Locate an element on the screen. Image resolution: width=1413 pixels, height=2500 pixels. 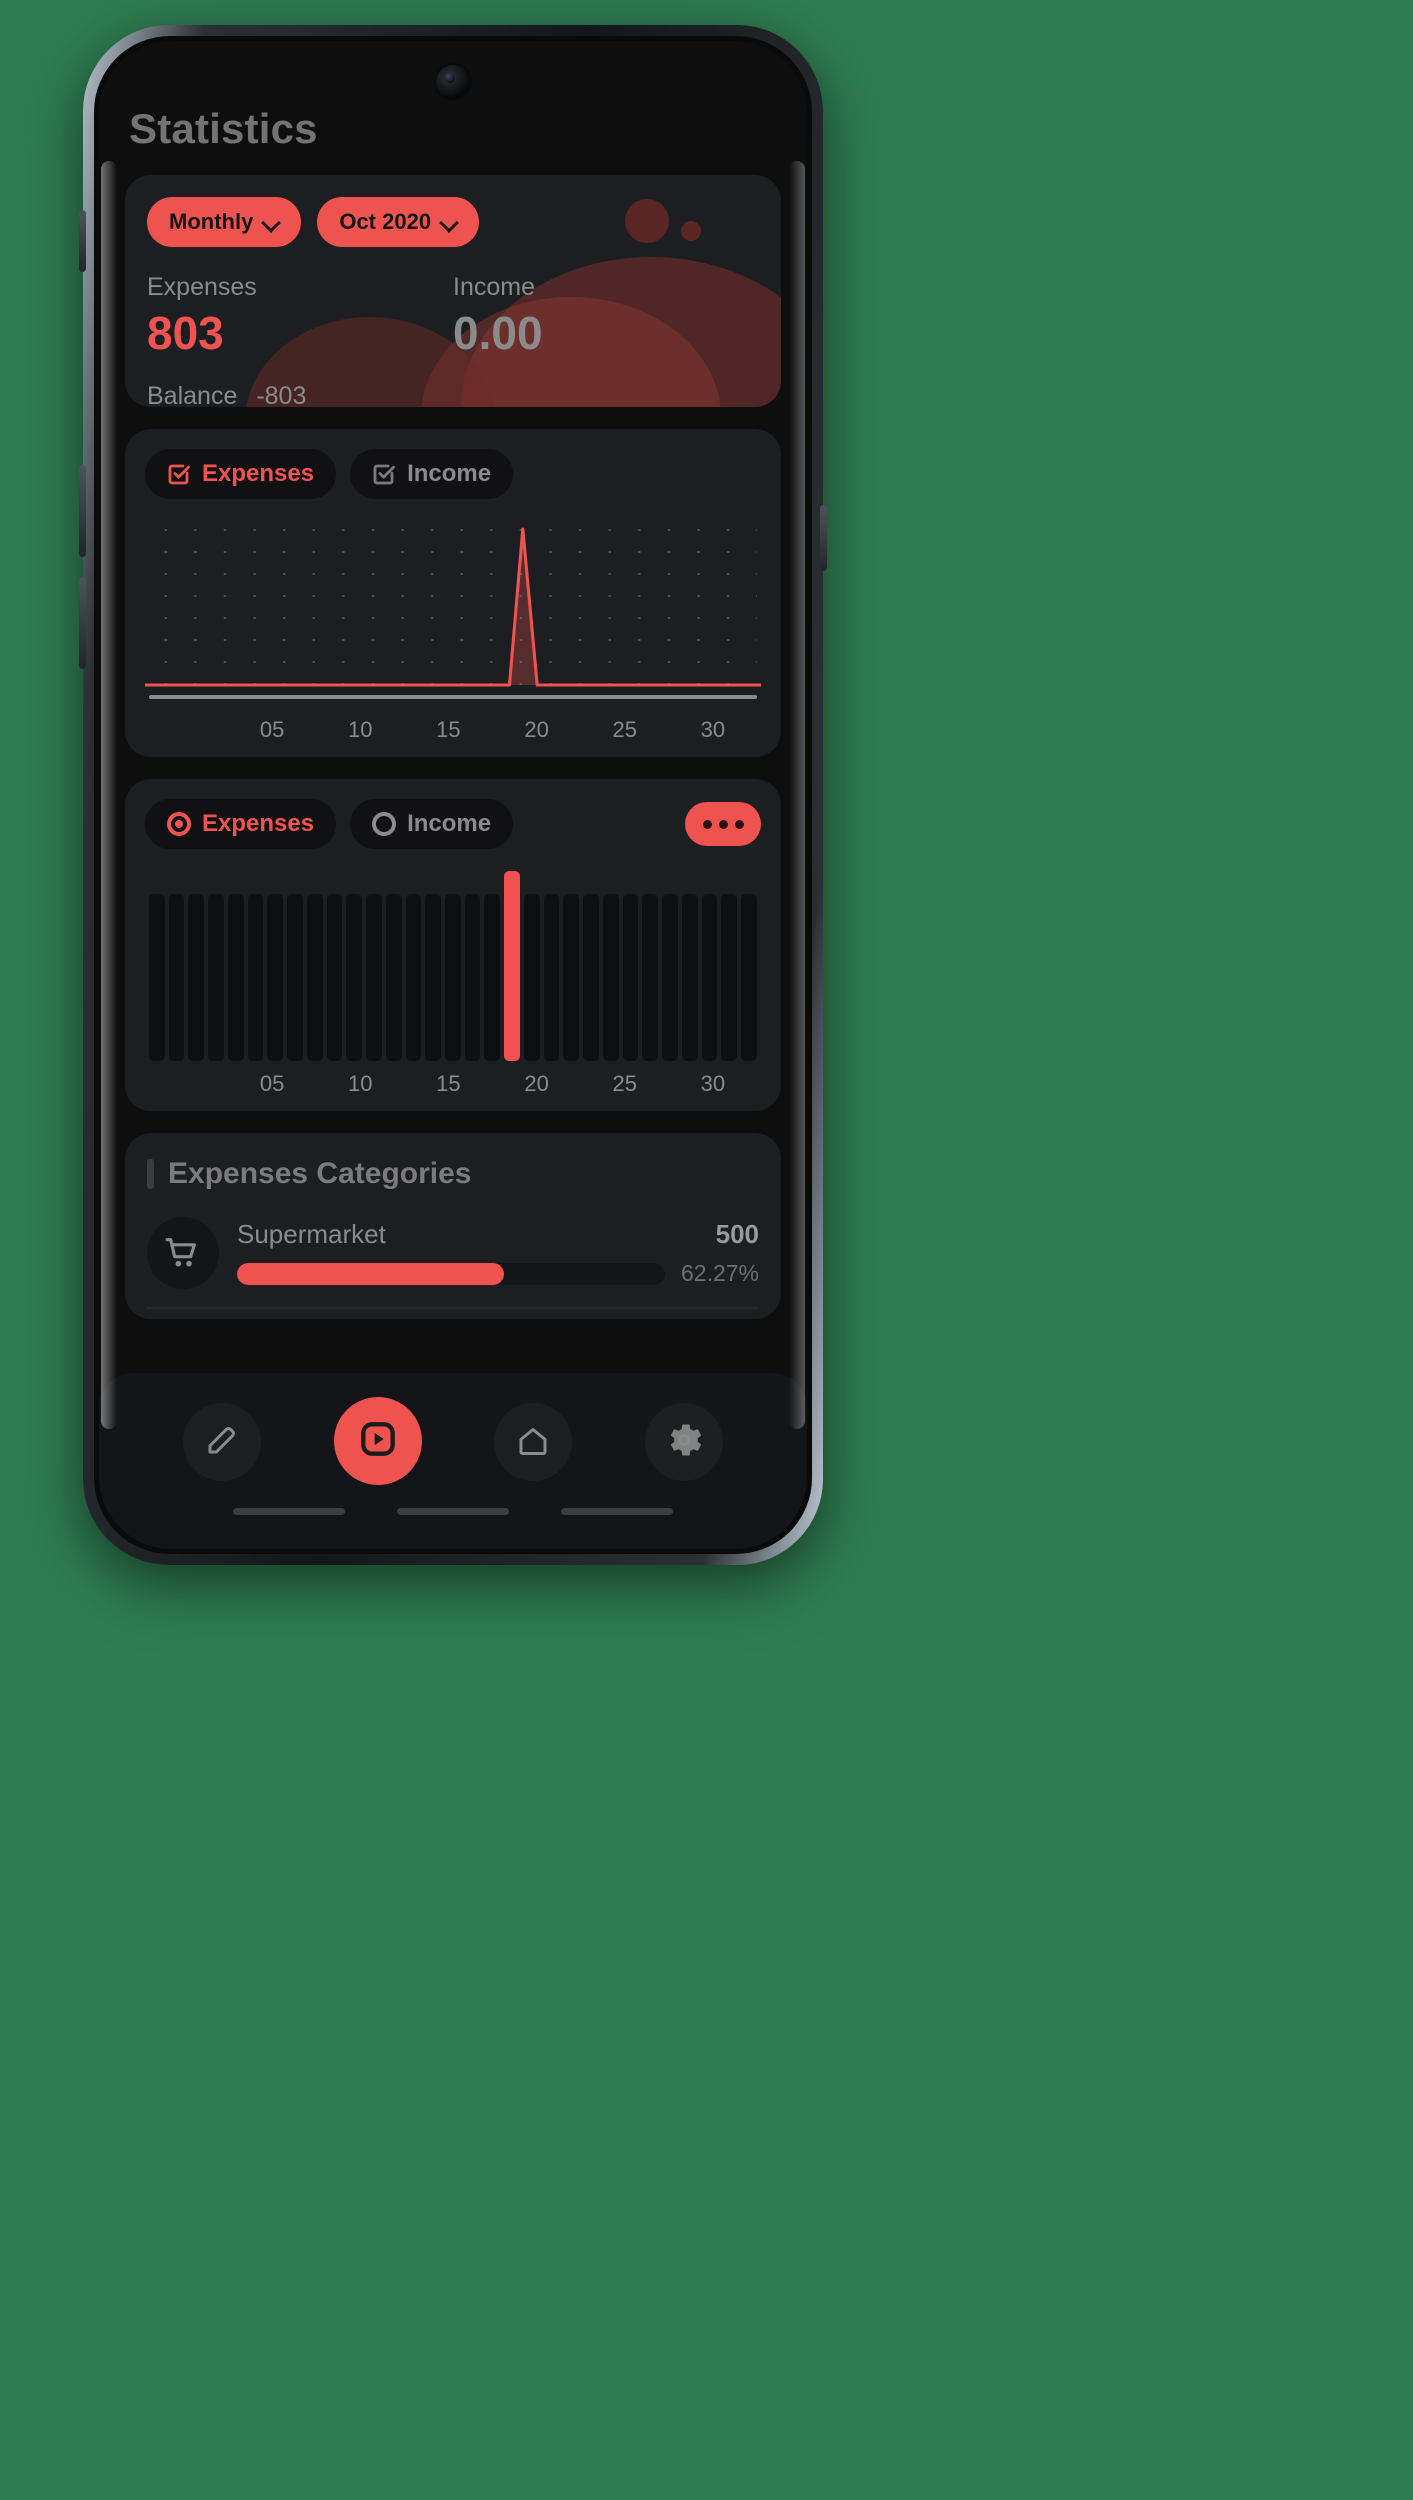
income-value: 0.00 is located at coordinates (498, 333).